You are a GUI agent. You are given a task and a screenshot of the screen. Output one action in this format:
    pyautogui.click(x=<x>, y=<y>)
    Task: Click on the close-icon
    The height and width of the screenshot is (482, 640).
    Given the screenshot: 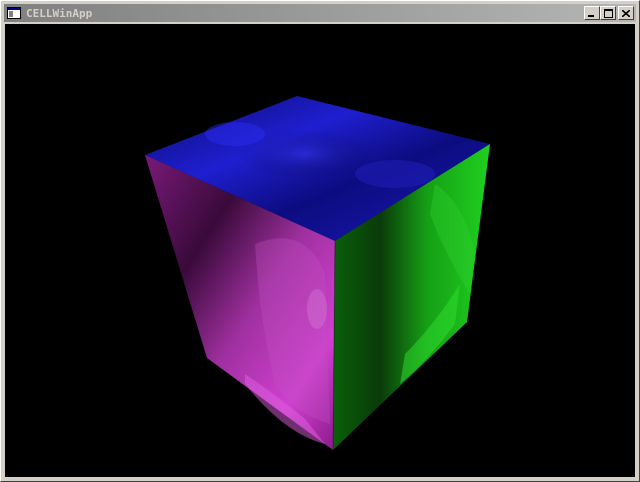 What is the action you would take?
    pyautogui.click(x=626, y=13)
    